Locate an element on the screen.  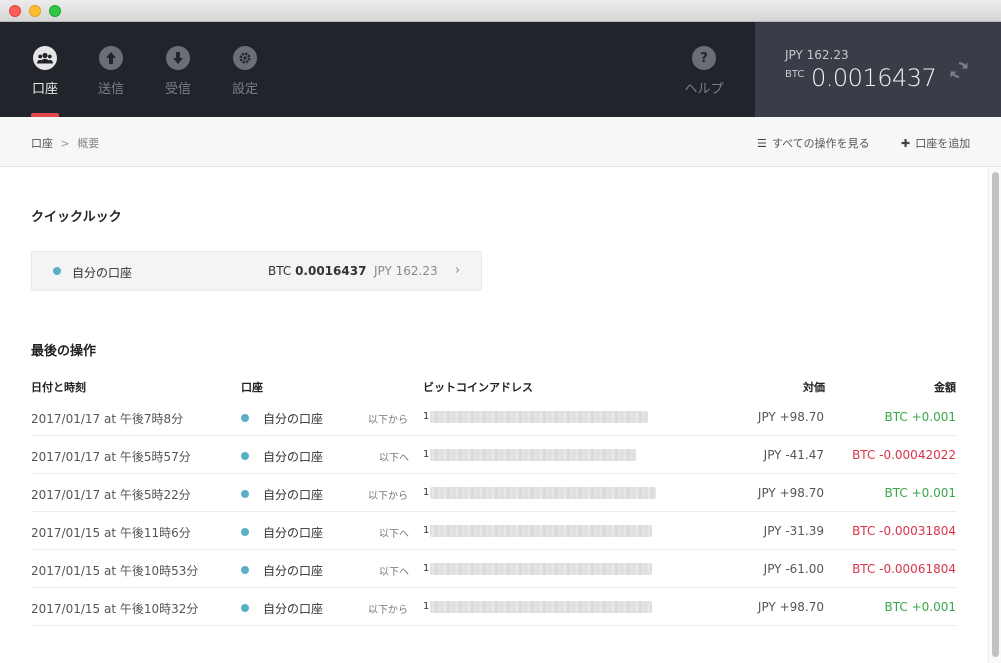
breadcrumb-bar: 口座 > 概要 ☰ すべての操作を見る ✚ 口座を追加 is located at coordinates (500, 142).